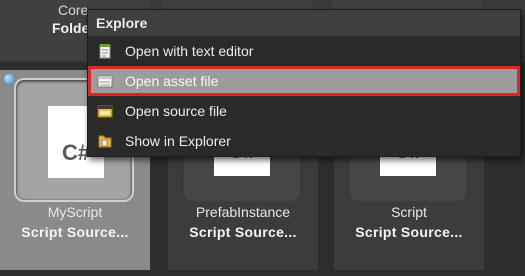 The width and height of the screenshot is (525, 276). What do you see at coordinates (176, 111) in the screenshot?
I see `menu-item-label: Open source file` at bounding box center [176, 111].